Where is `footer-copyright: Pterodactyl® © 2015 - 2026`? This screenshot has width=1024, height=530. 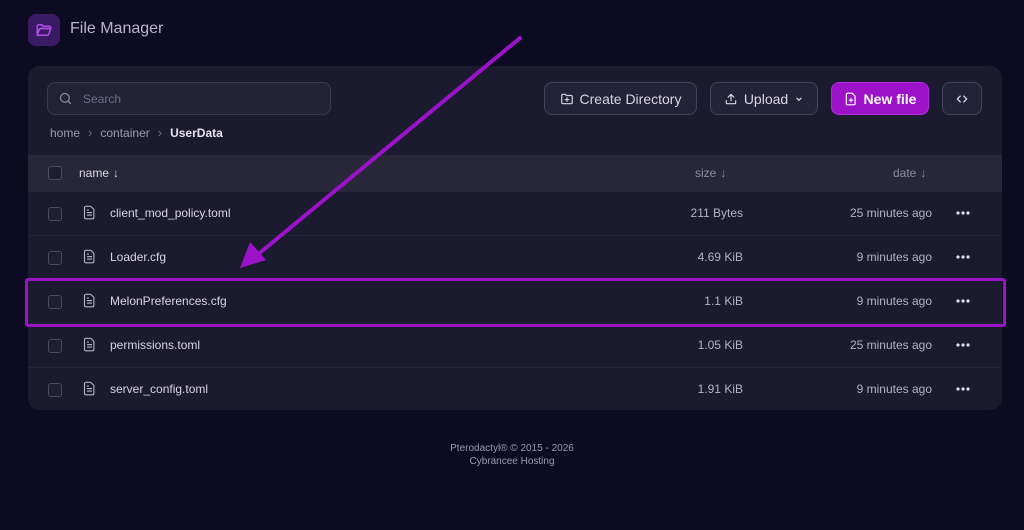 footer-copyright: Pterodactyl® © 2015 - 2026 is located at coordinates (512, 448).